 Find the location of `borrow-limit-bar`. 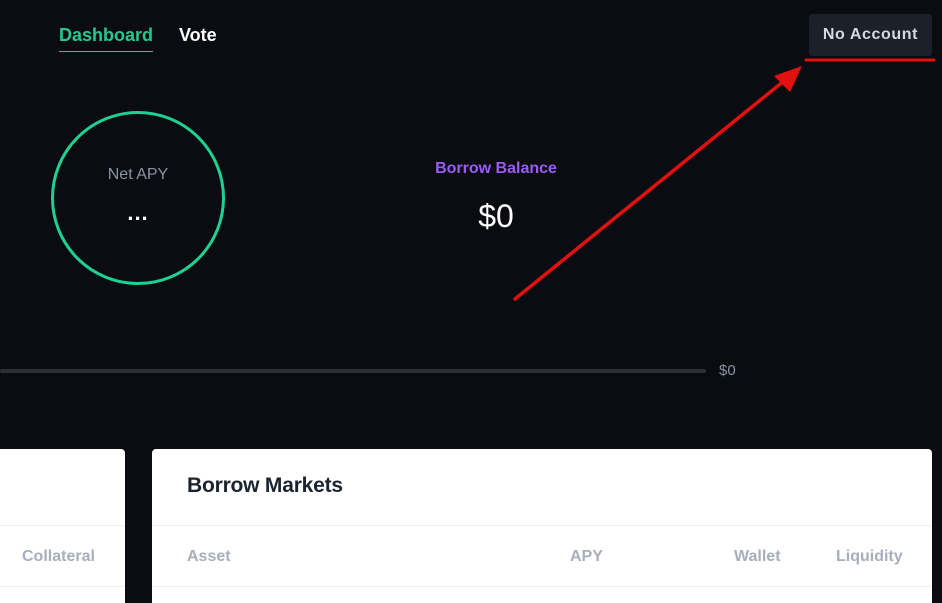

borrow-limit-bar is located at coordinates (353, 371).